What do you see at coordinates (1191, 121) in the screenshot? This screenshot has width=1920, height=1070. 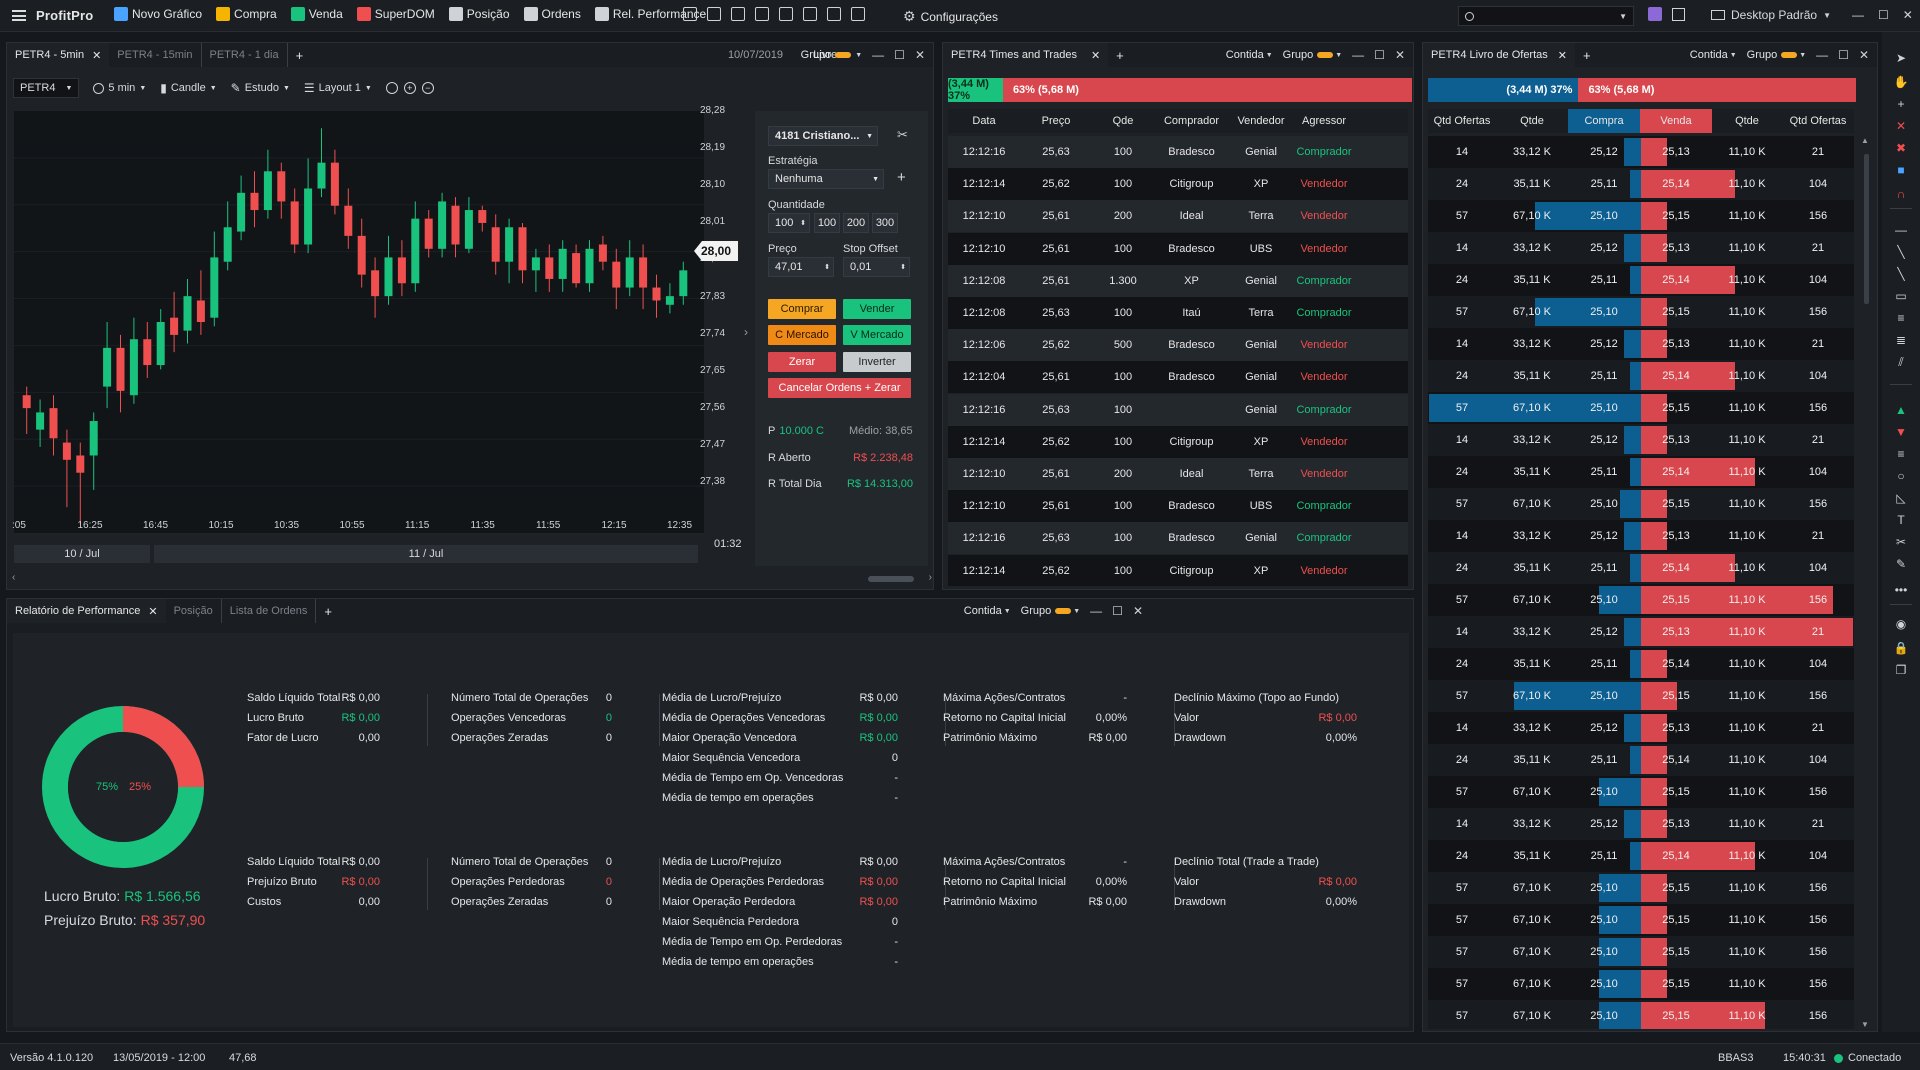 I see `column-header: Comprador` at bounding box center [1191, 121].